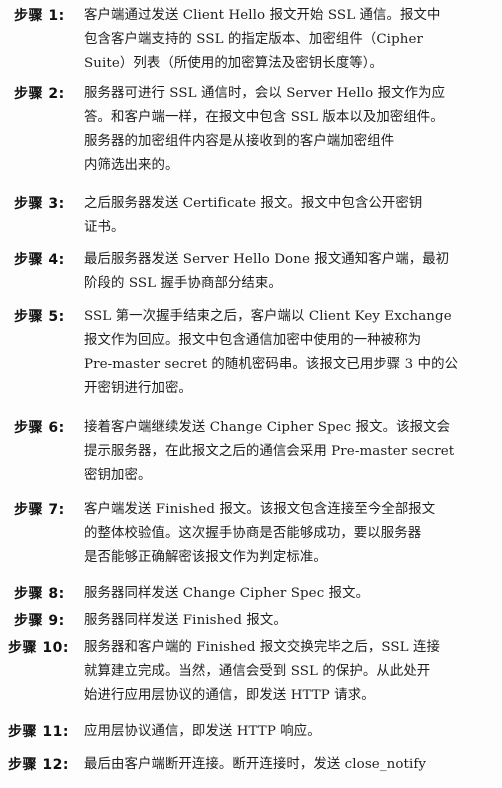  What do you see at coordinates (267, 427) in the screenshot?
I see `text-line: 接着客户端继续发送 Change Cipher Spec 报文。该报文会` at bounding box center [267, 427].